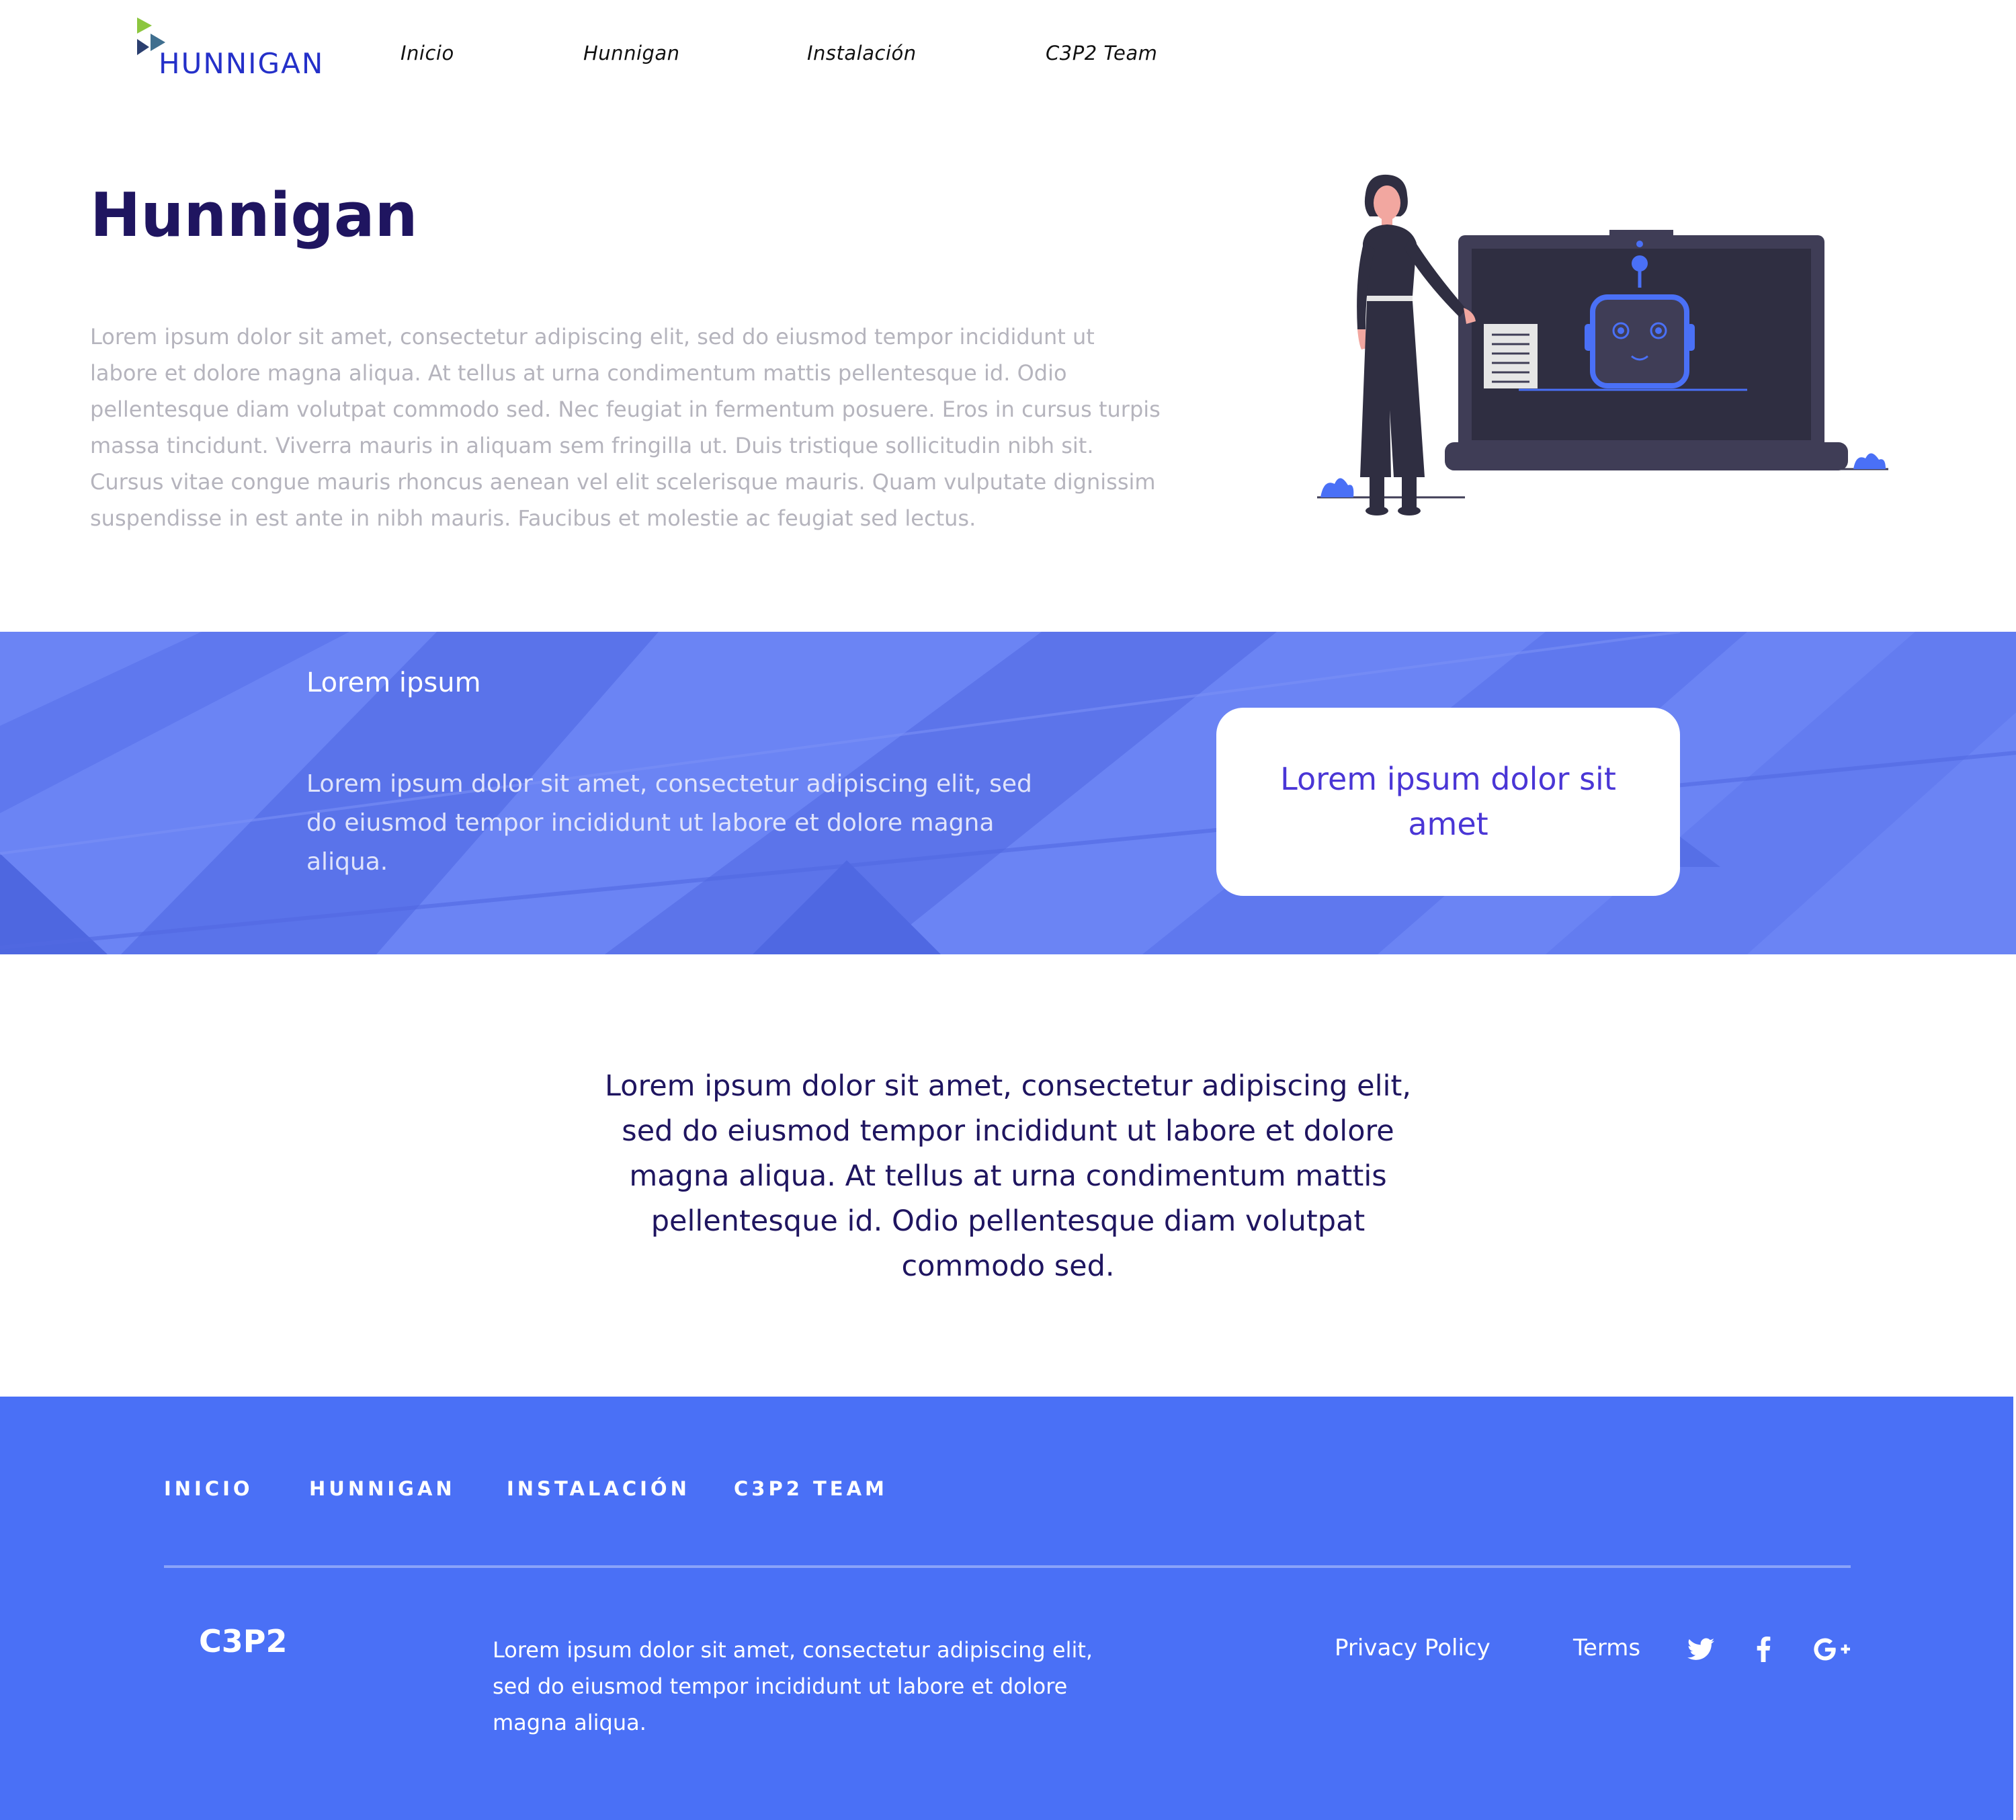 This screenshot has height=1820, width=2016. Describe the element at coordinates (428, 54) in the screenshot. I see `nav-inicio: Inicio` at that location.